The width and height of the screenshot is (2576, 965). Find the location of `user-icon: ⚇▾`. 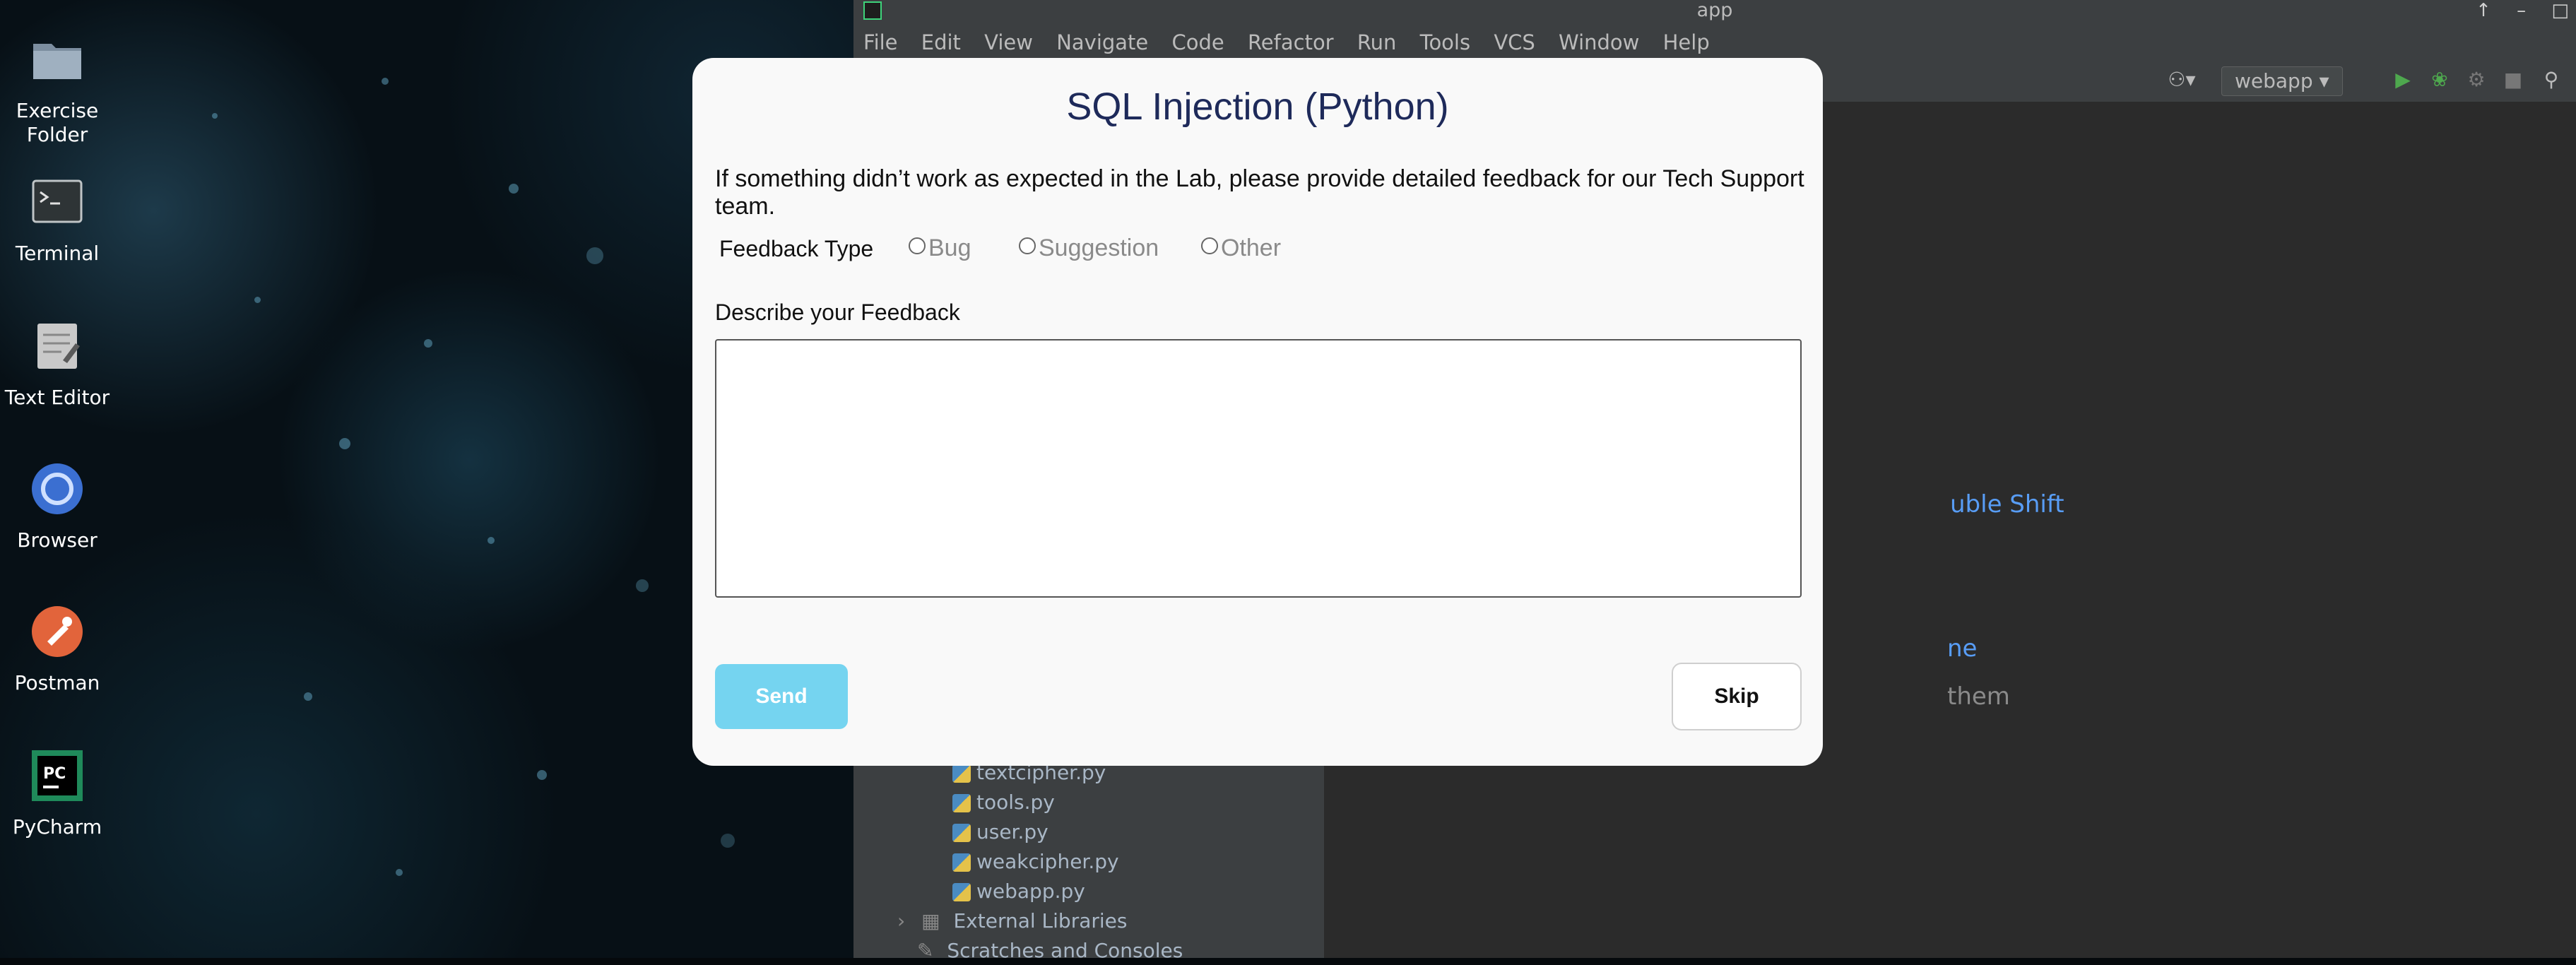

user-icon: ⚇▾ is located at coordinates (2182, 79).